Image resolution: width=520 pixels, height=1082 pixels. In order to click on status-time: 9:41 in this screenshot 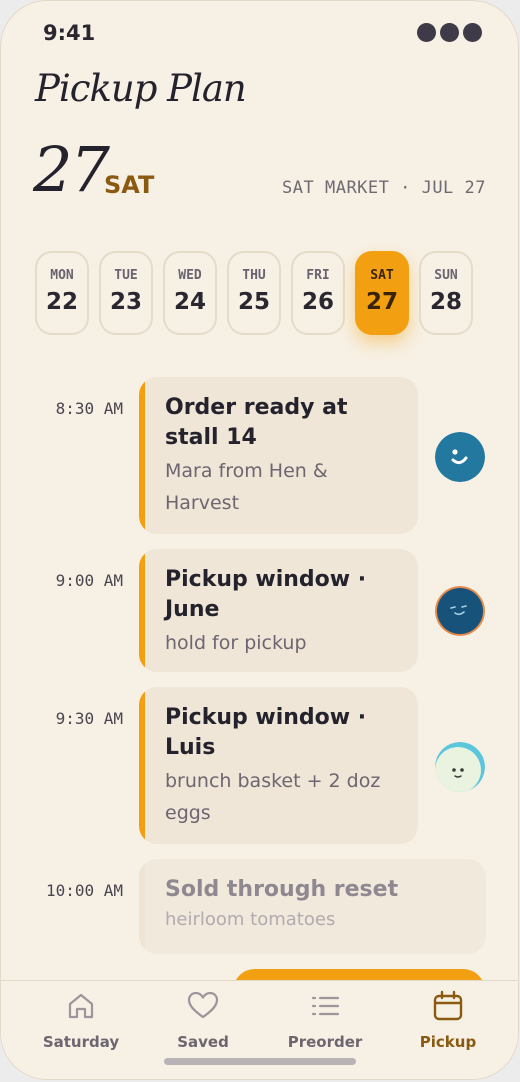, I will do `click(69, 33)`.